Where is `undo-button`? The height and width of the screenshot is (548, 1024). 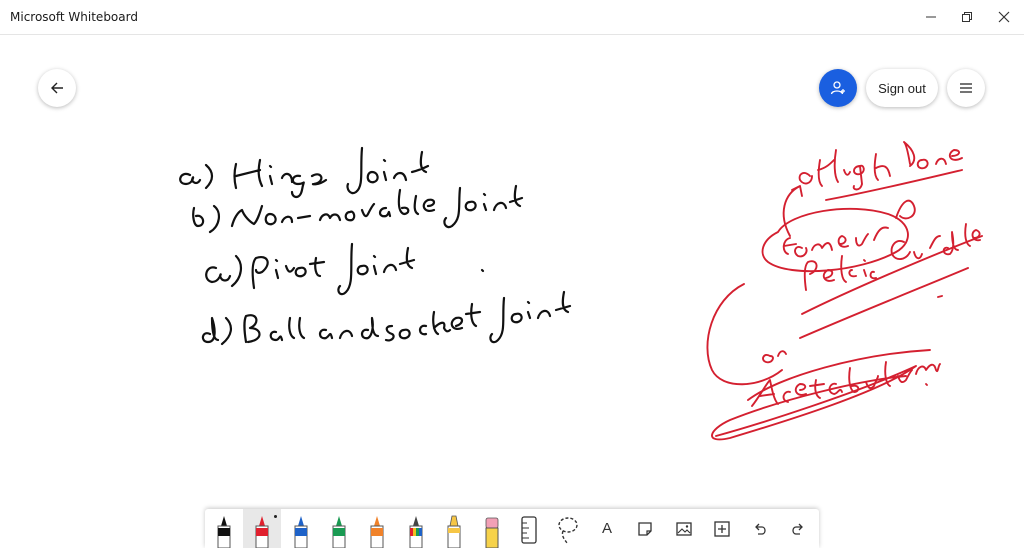 undo-button is located at coordinates (760, 528).